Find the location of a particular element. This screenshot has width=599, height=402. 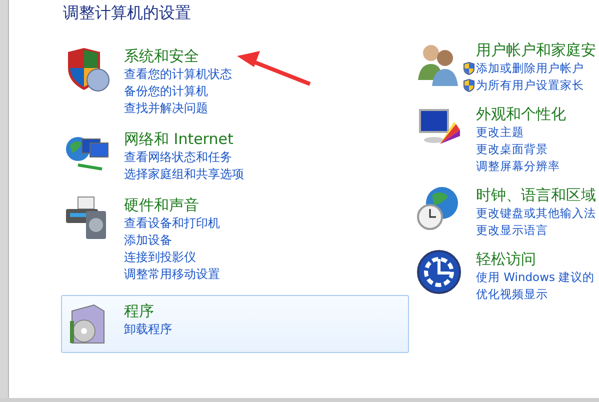

task-link: 为所有用户设置家长 is located at coordinates (530, 85).